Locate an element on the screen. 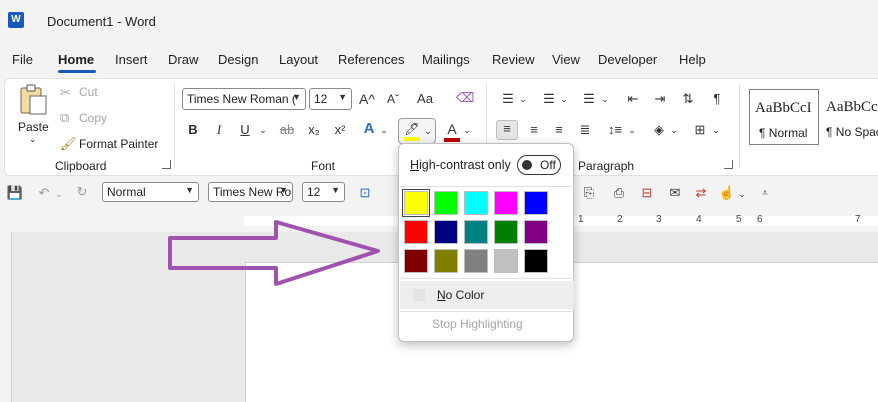 The image size is (878, 402). text-highlight-color-button: 🖊 ⌄ is located at coordinates (417, 131).